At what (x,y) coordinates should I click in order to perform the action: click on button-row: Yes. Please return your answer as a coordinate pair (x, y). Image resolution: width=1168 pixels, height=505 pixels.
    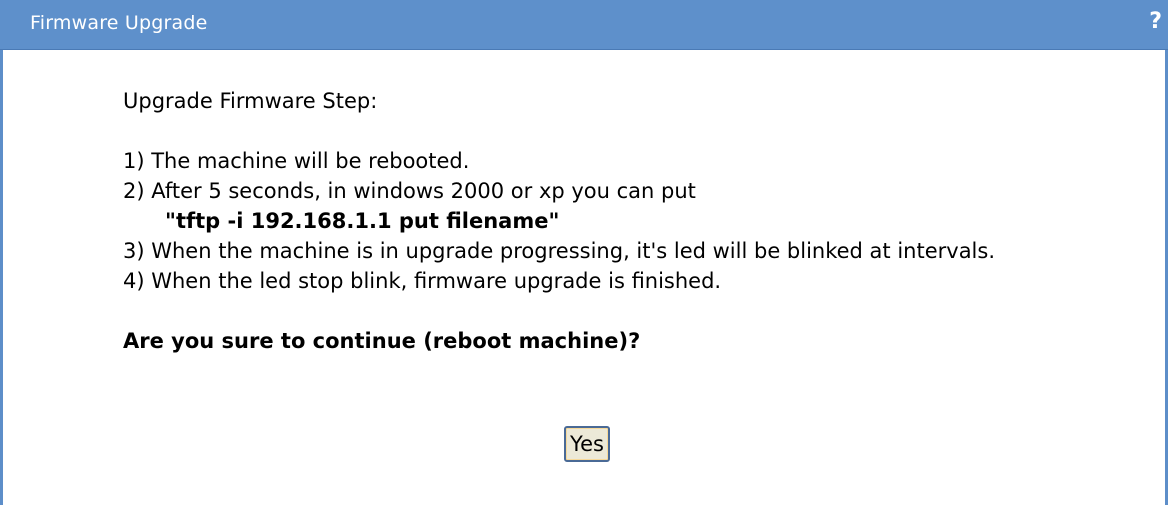
    Looking at the image, I should click on (585, 444).